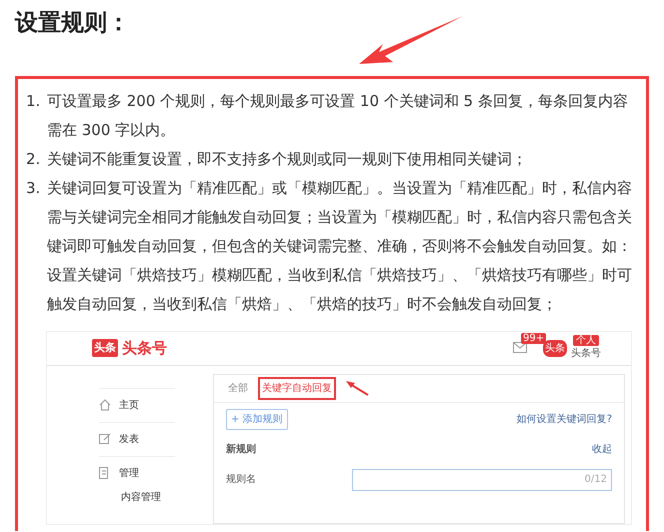  I want to click on add-rule-button: + 添加规则, so click(257, 419).